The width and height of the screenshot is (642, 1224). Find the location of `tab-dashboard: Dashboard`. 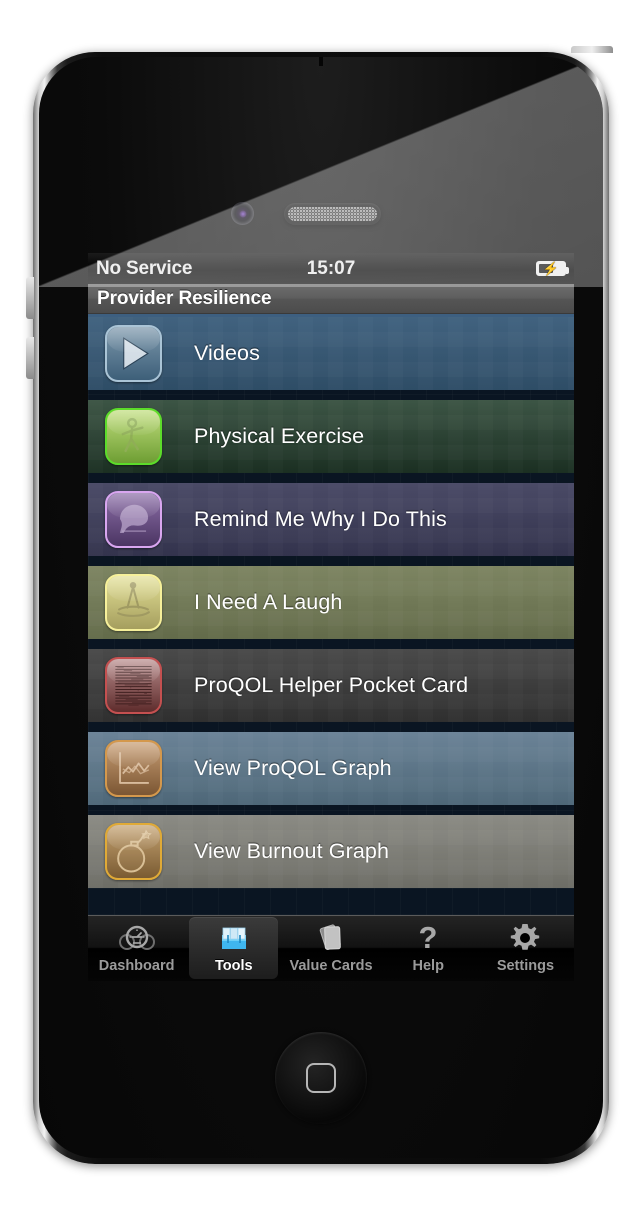

tab-dashboard: Dashboard is located at coordinates (136, 948).